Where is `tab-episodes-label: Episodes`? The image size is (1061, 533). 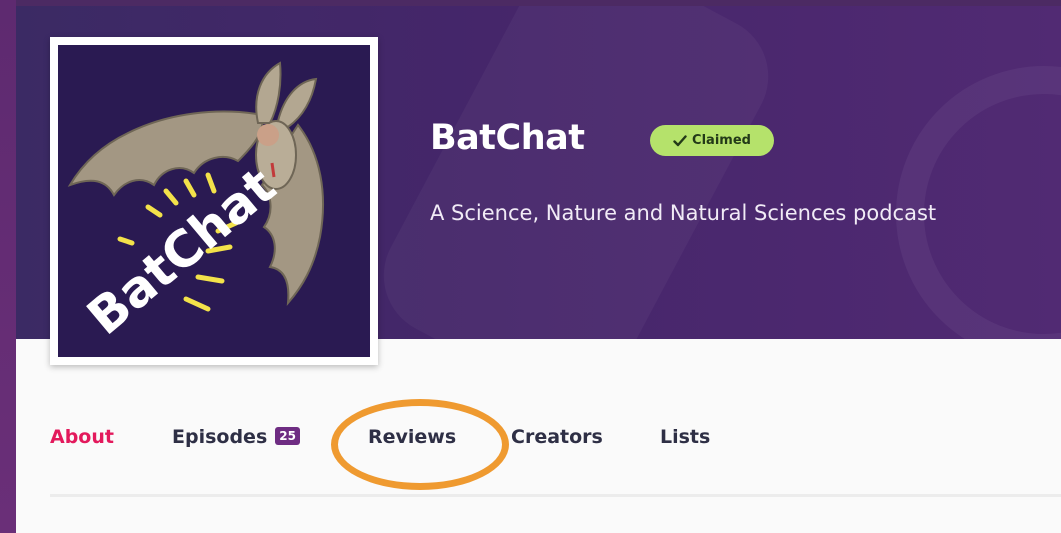
tab-episodes-label: Episodes is located at coordinates (220, 437).